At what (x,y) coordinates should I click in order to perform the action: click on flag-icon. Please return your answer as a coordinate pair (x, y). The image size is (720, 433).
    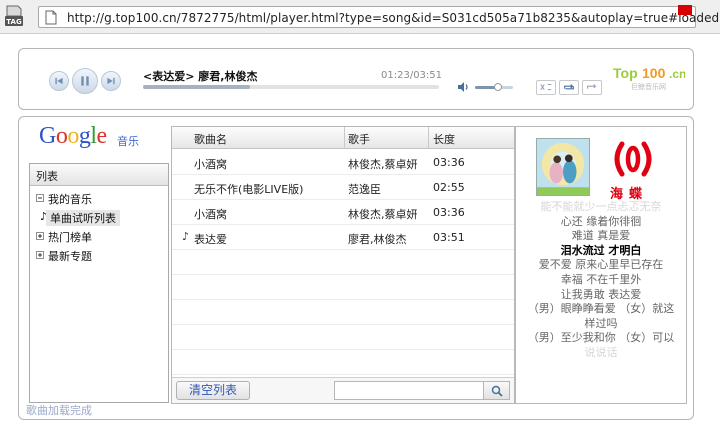
    Looking at the image, I should click on (685, 10).